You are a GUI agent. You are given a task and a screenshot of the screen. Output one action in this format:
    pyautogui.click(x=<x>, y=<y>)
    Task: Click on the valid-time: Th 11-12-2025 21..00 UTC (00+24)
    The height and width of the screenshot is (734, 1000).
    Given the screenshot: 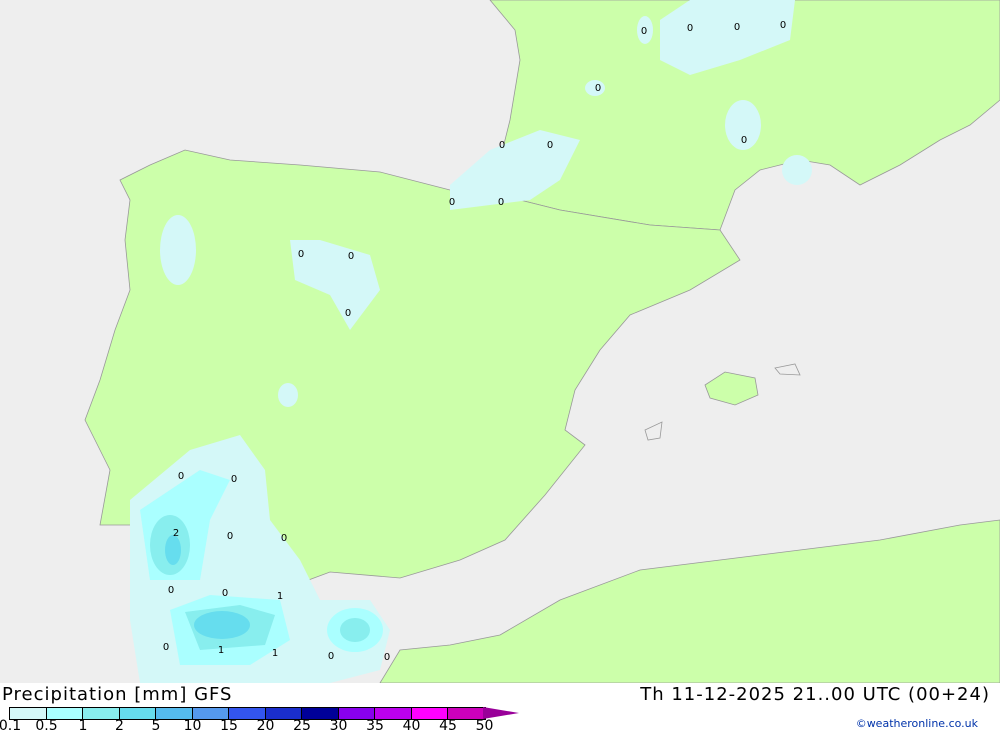 What is the action you would take?
    pyautogui.click(x=815, y=694)
    